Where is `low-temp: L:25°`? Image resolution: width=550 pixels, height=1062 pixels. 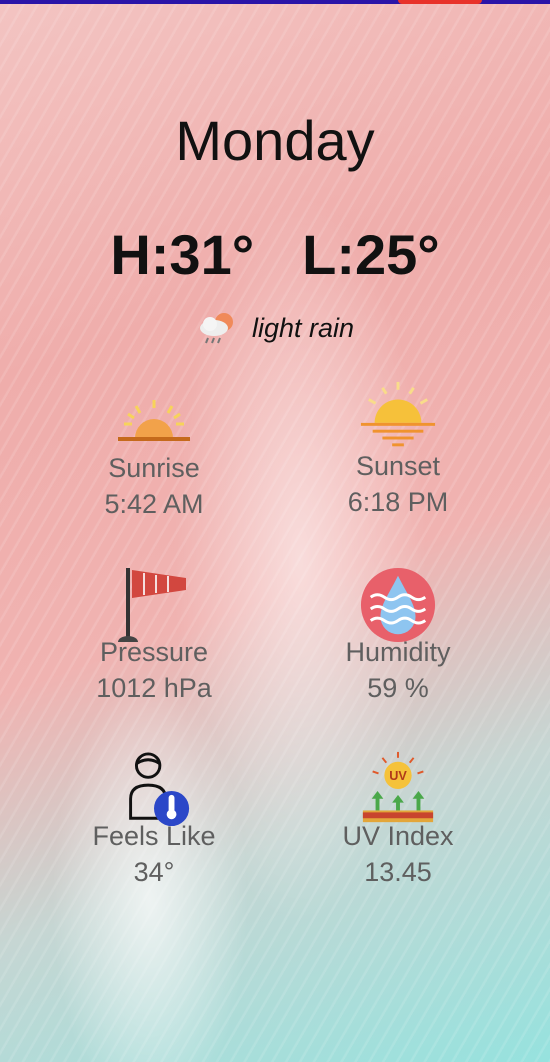 low-temp: L:25° is located at coordinates (371, 254).